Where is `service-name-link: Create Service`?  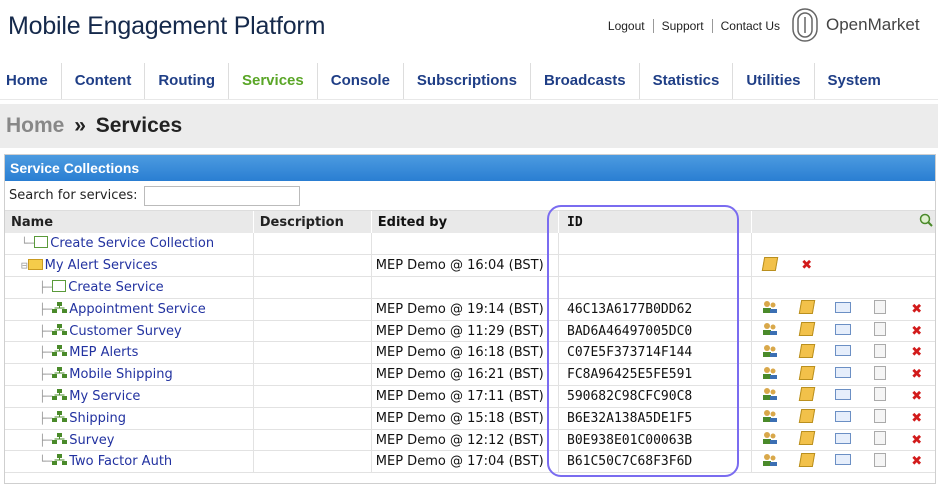 service-name-link: Create Service is located at coordinates (115, 287).